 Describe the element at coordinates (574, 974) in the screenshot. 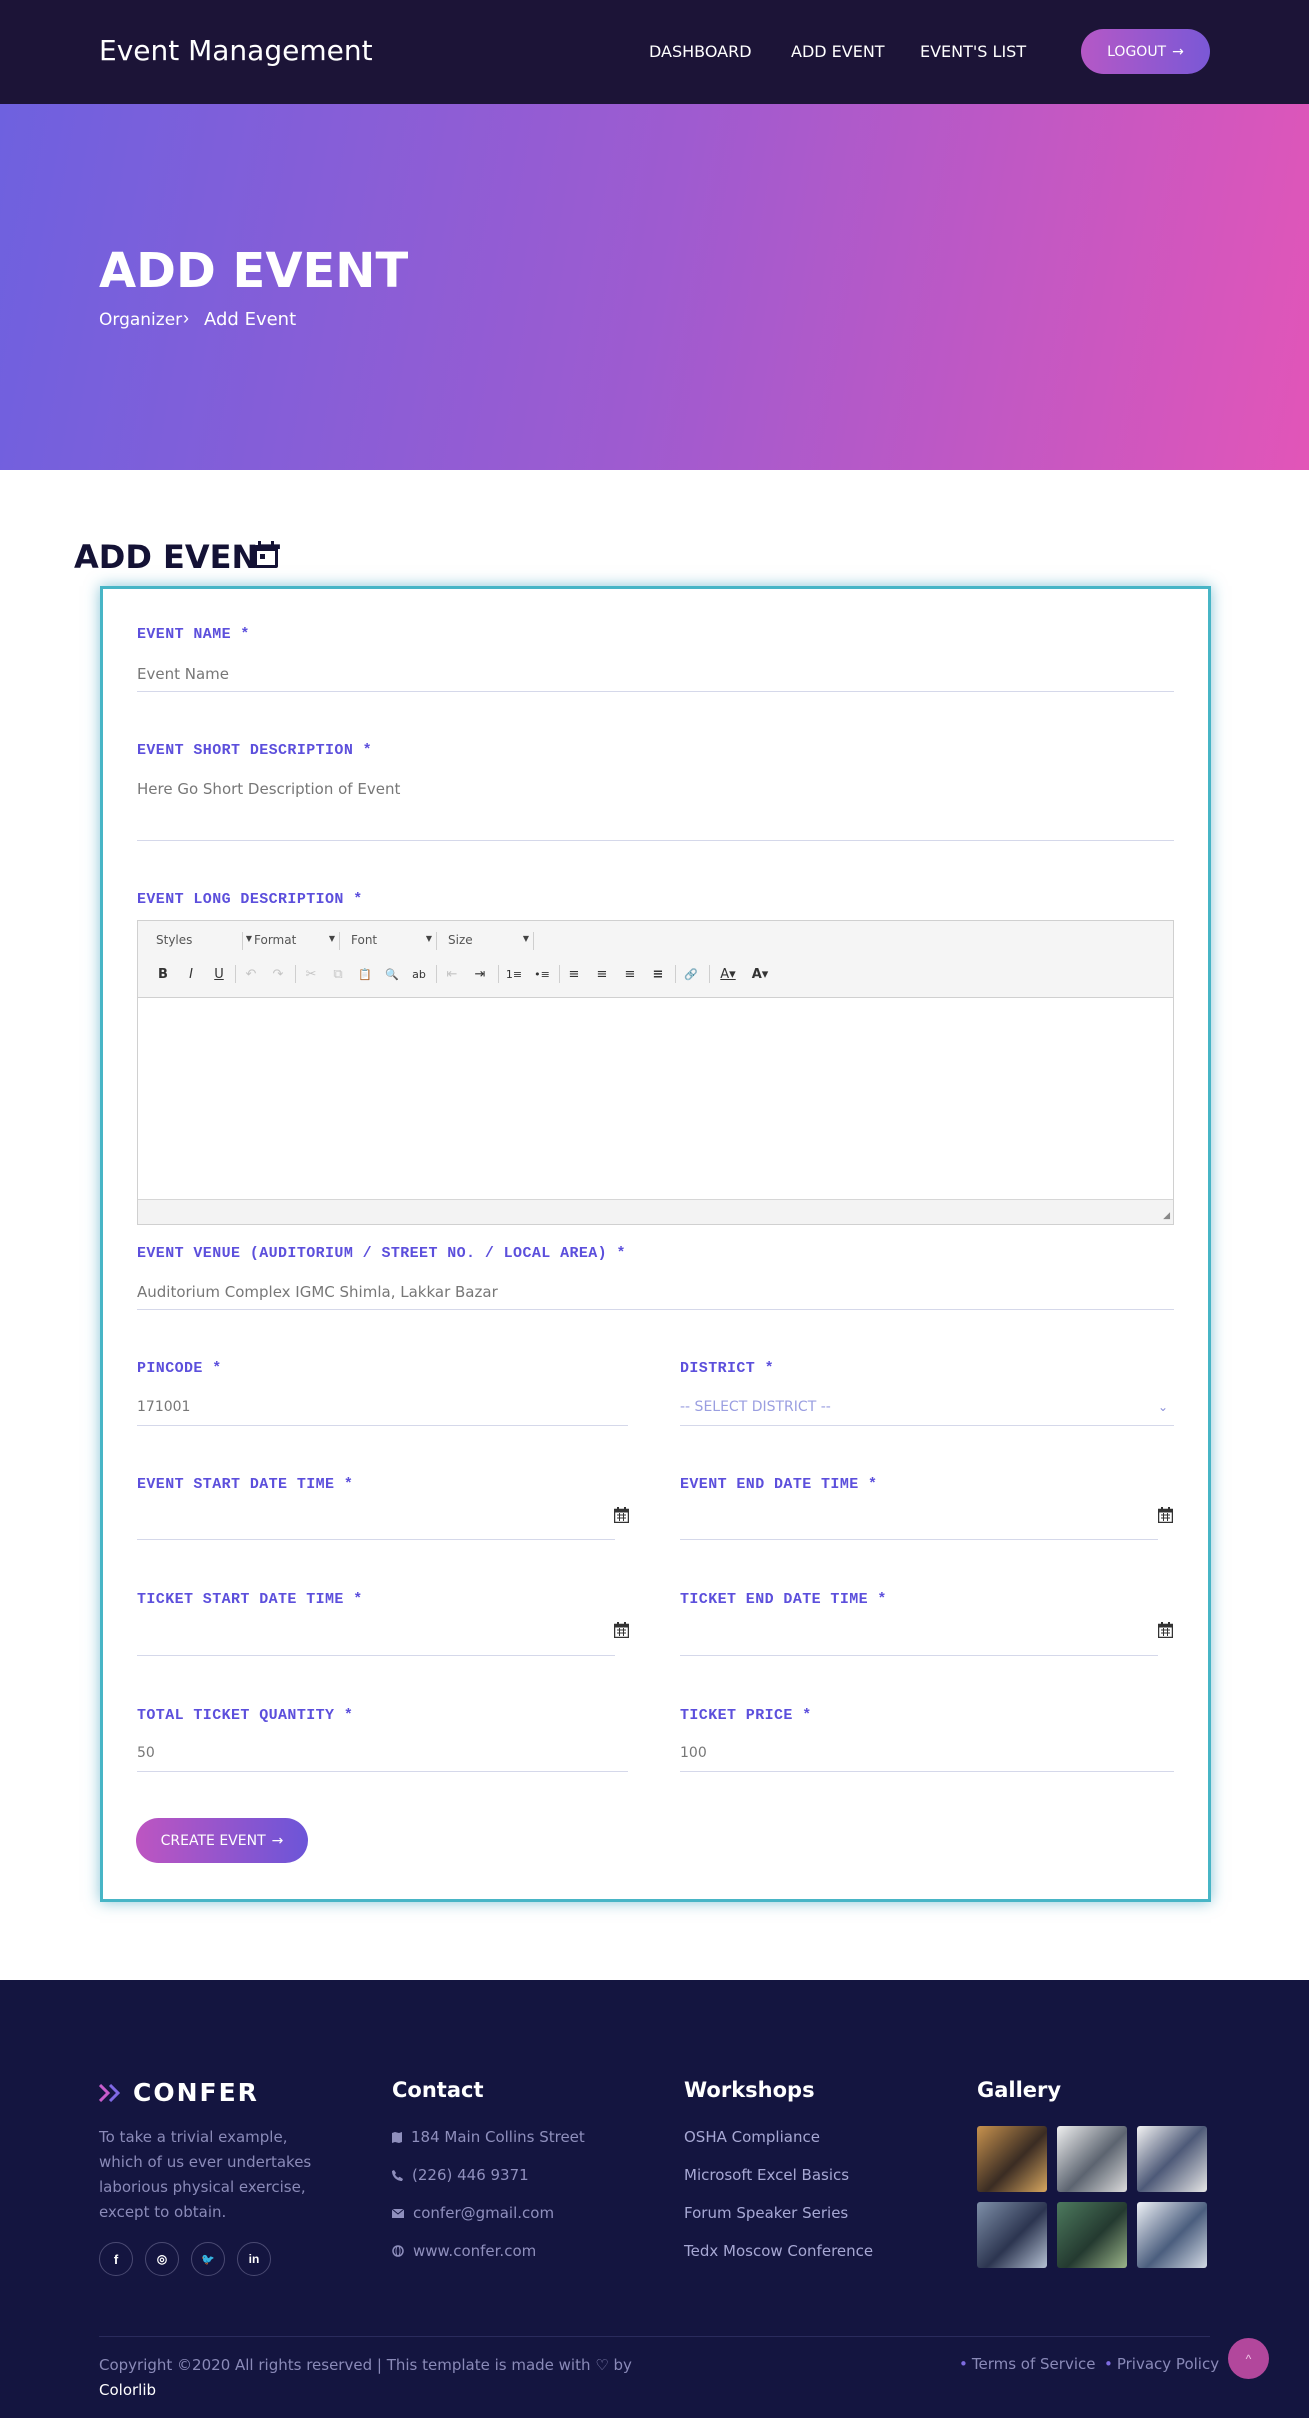

I see `align-left-icon: ≡` at that location.